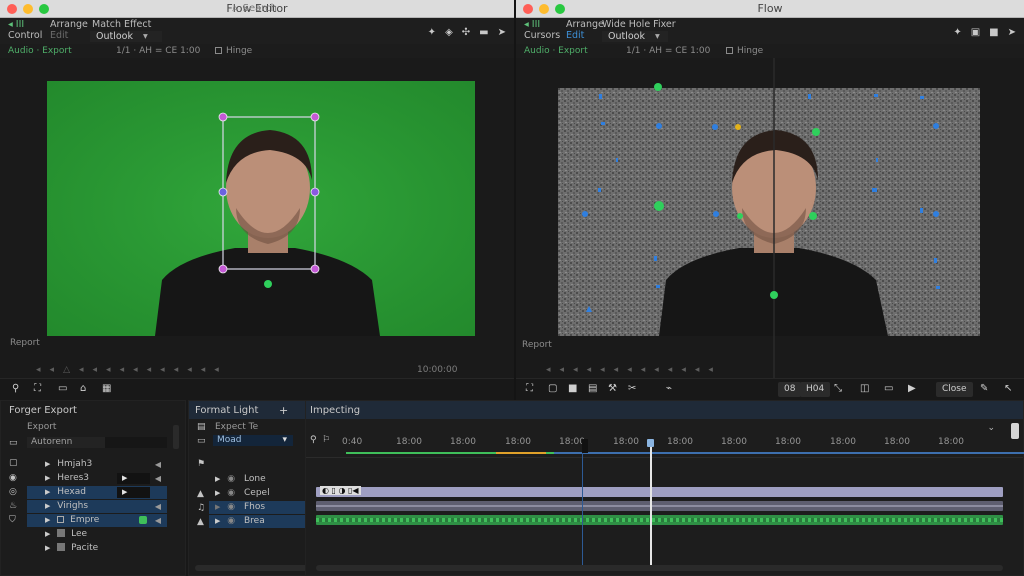 Image resolution: width=1024 pixels, height=576 pixels. I want to click on list-item-selected: ▶ Hexad ▶, so click(97, 492).